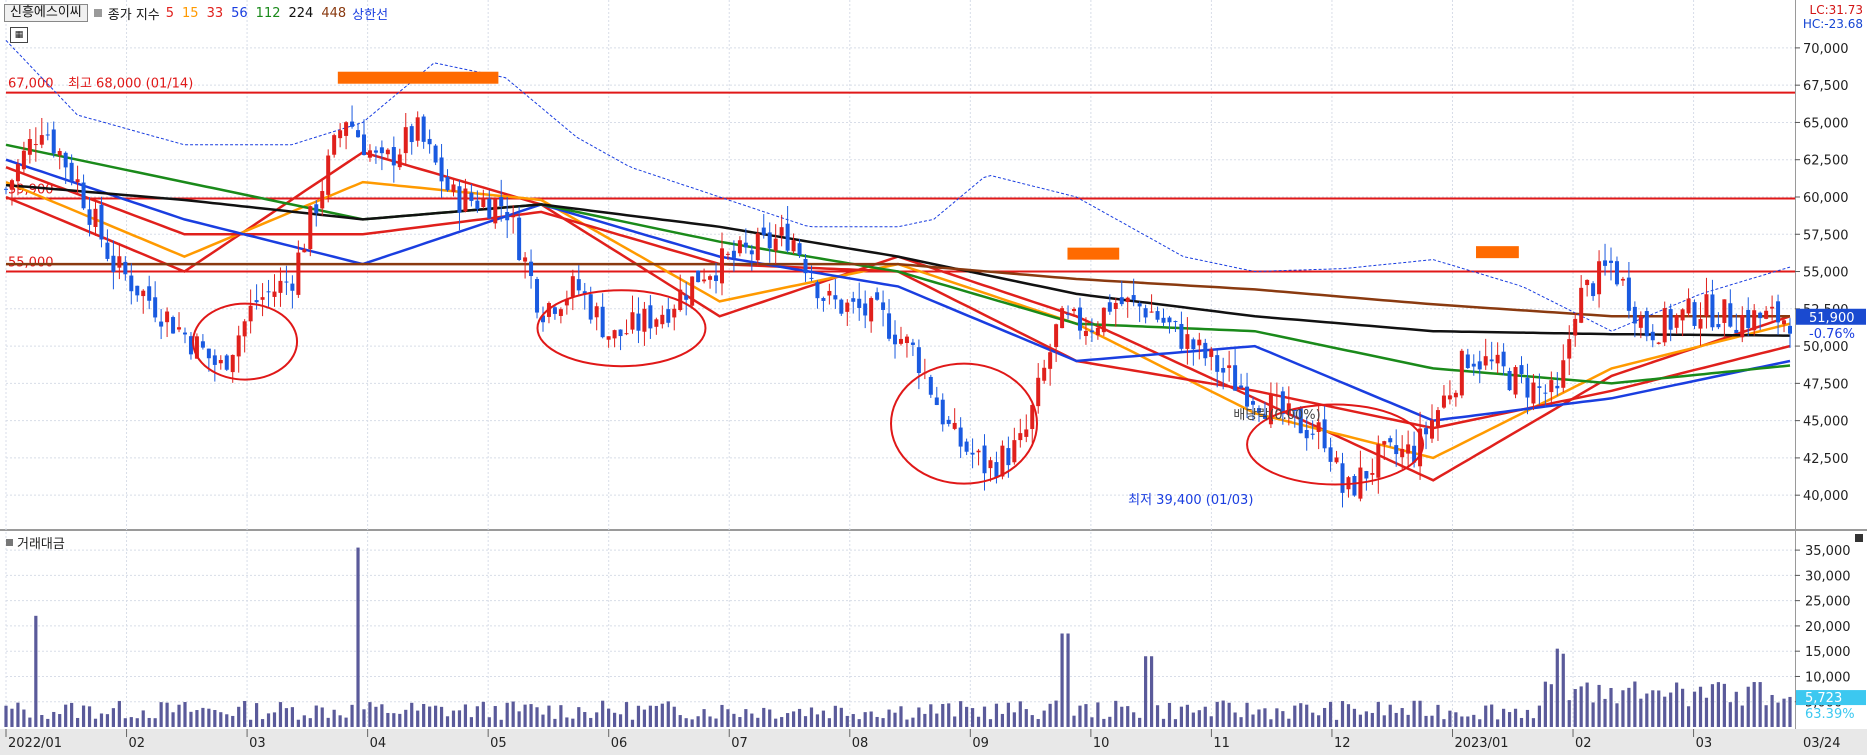 This screenshot has width=1867, height=755. Describe the element at coordinates (1828, 602) in the screenshot. I see `volume-tick-label: 25,000` at that location.